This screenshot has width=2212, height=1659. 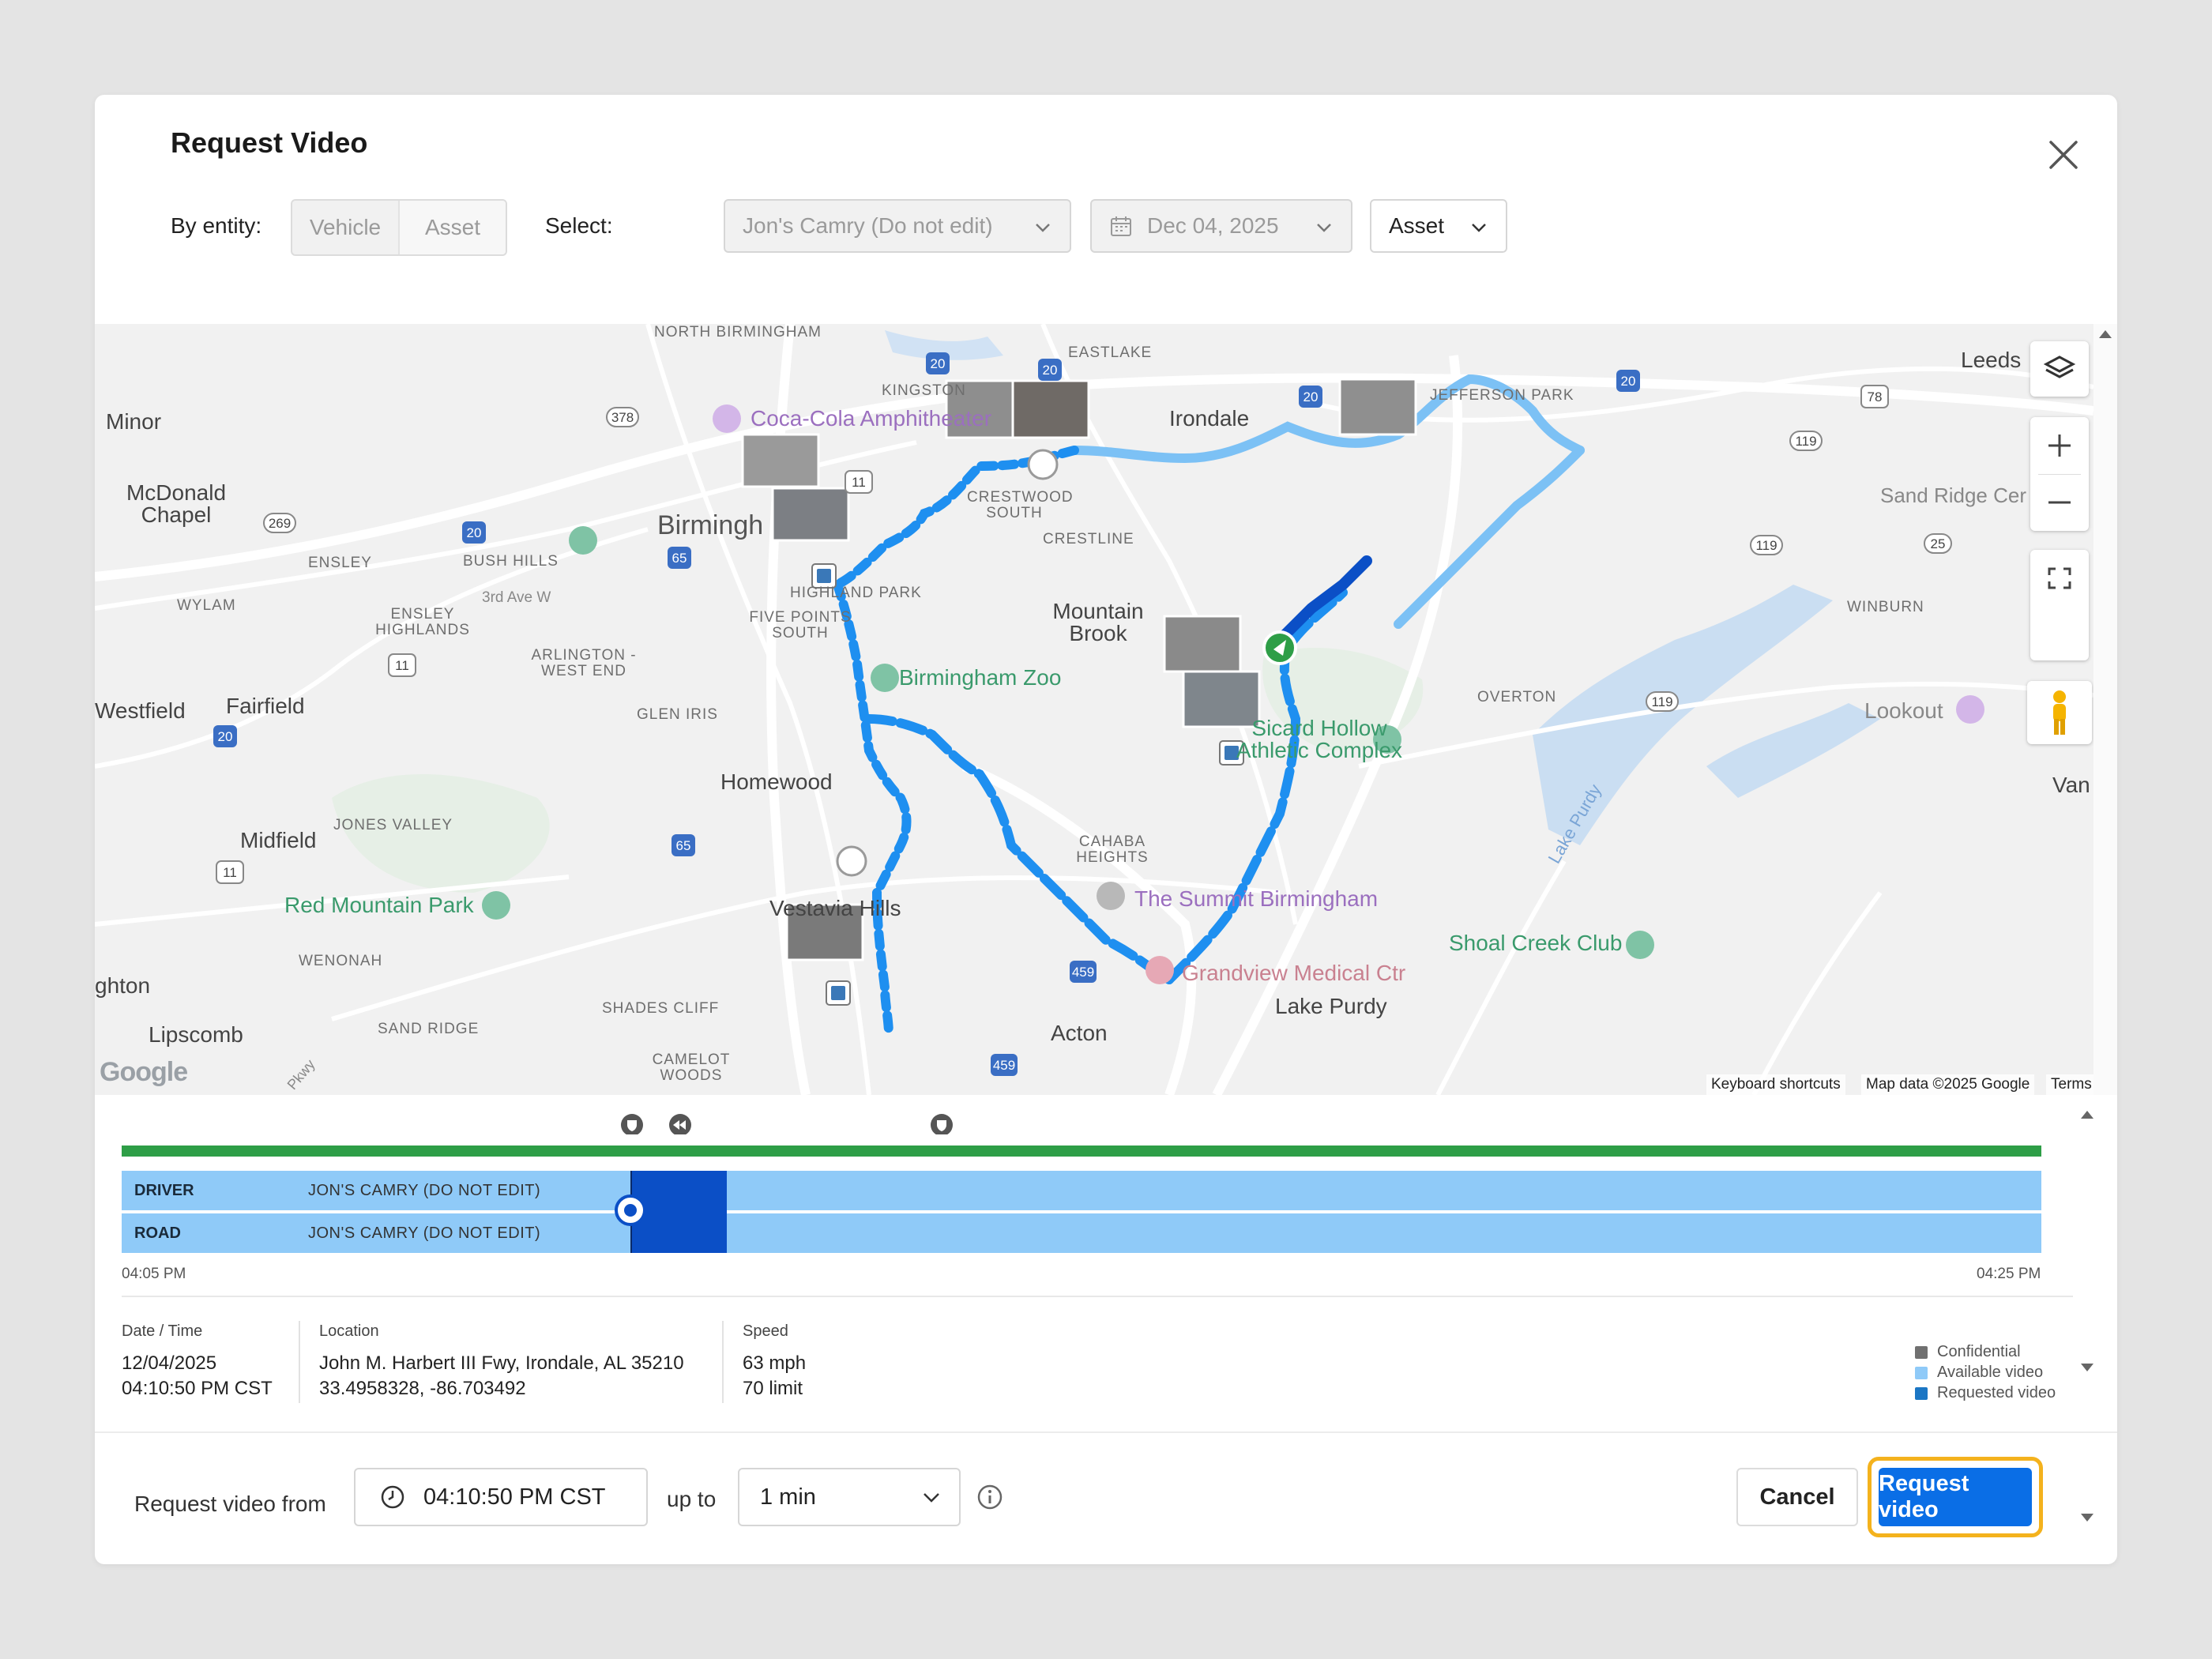 I want to click on keyboard-shortcuts-link: Keyboard shortcuts, so click(x=1776, y=1085).